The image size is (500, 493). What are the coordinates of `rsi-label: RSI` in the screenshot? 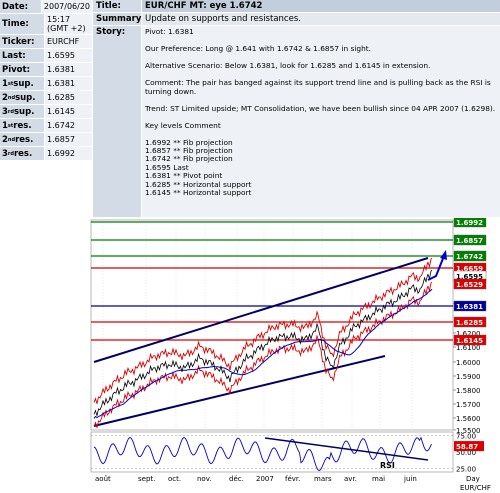 It's located at (387, 465).